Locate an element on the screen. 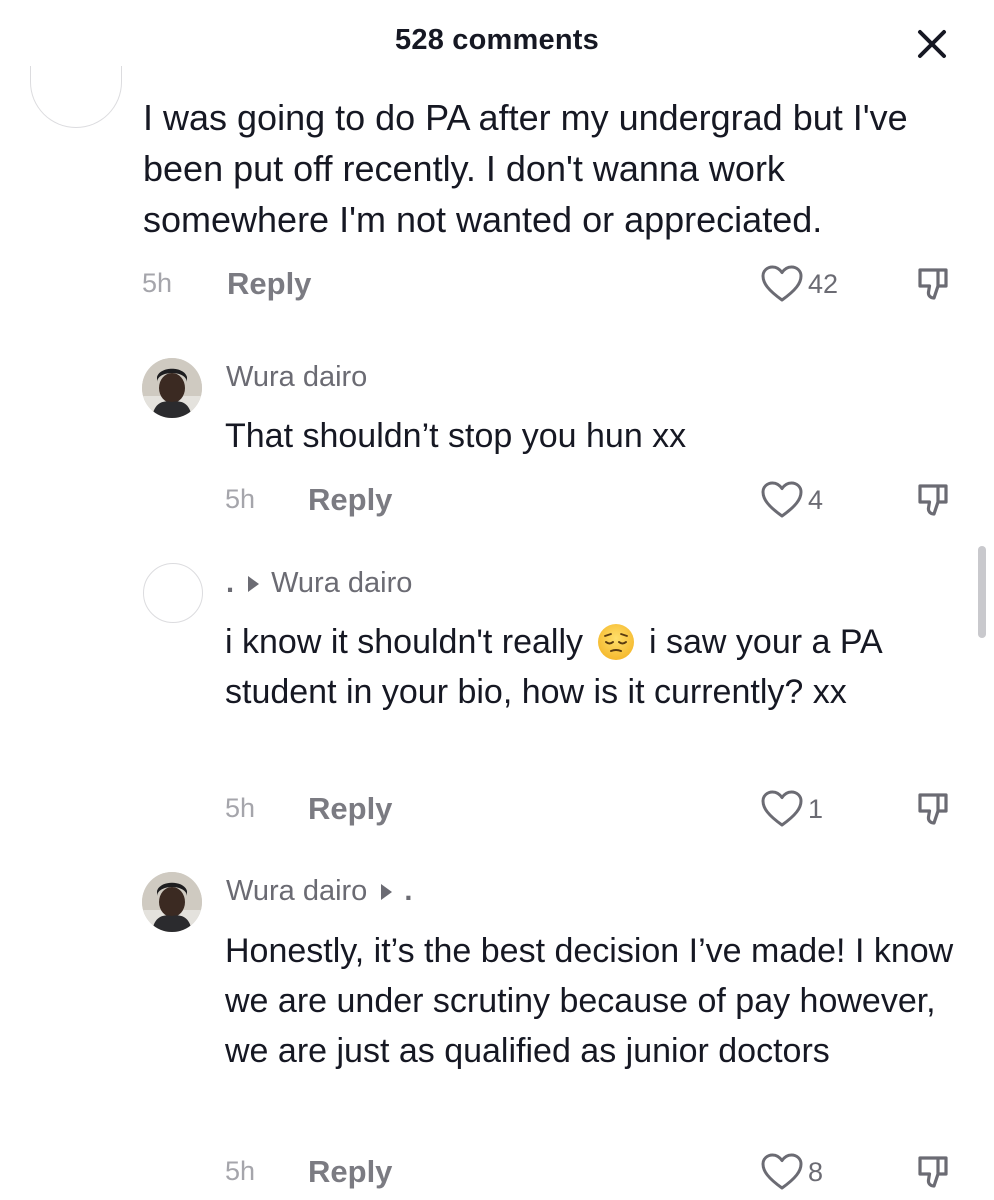 This screenshot has width=994, height=1200. like-button: 4 is located at coordinates (791, 500).